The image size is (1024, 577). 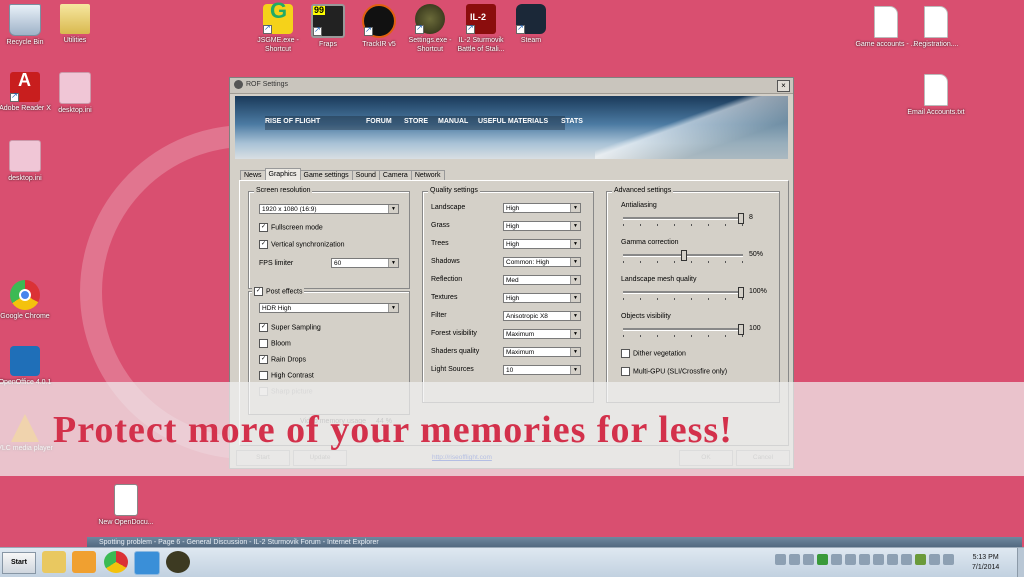 I want to click on fullscreen-checkbox: ✓ Fullscreen mode, so click(x=291, y=227).